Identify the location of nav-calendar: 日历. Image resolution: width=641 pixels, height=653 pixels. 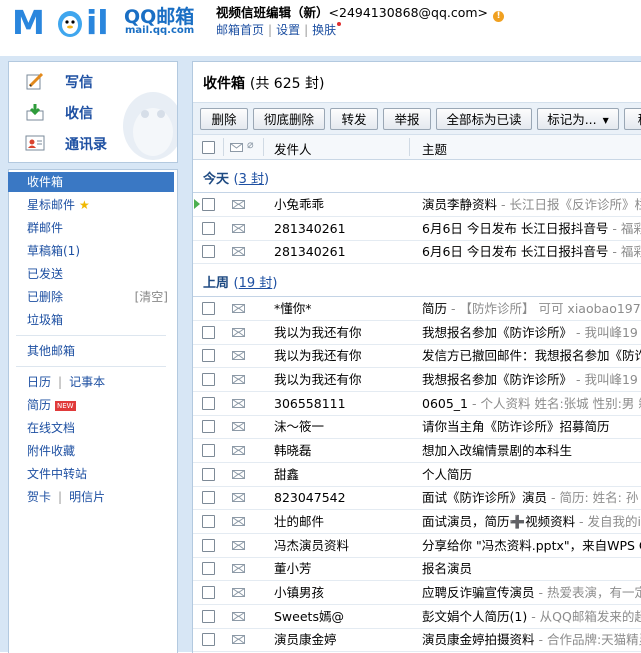
(39, 382).